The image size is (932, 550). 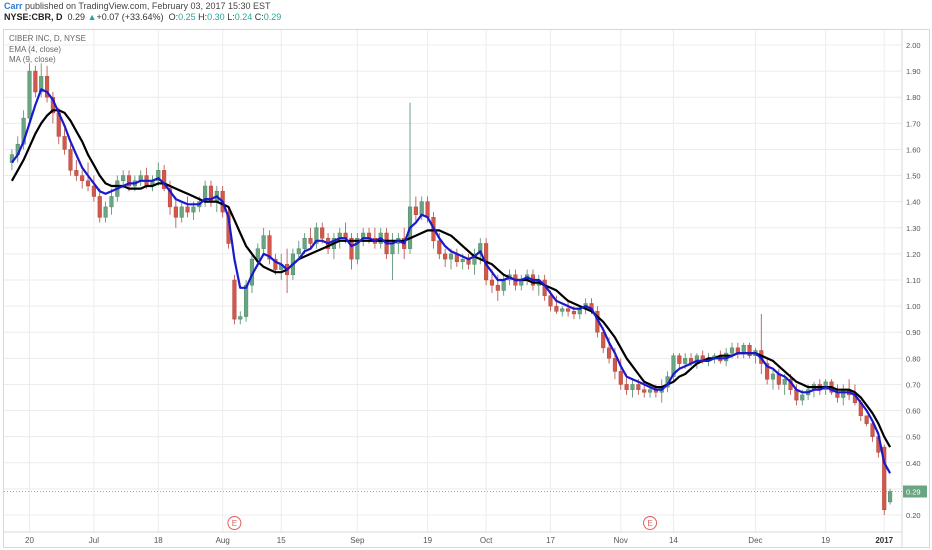 What do you see at coordinates (673, 540) in the screenshot?
I see `time-tick-label: 14` at bounding box center [673, 540].